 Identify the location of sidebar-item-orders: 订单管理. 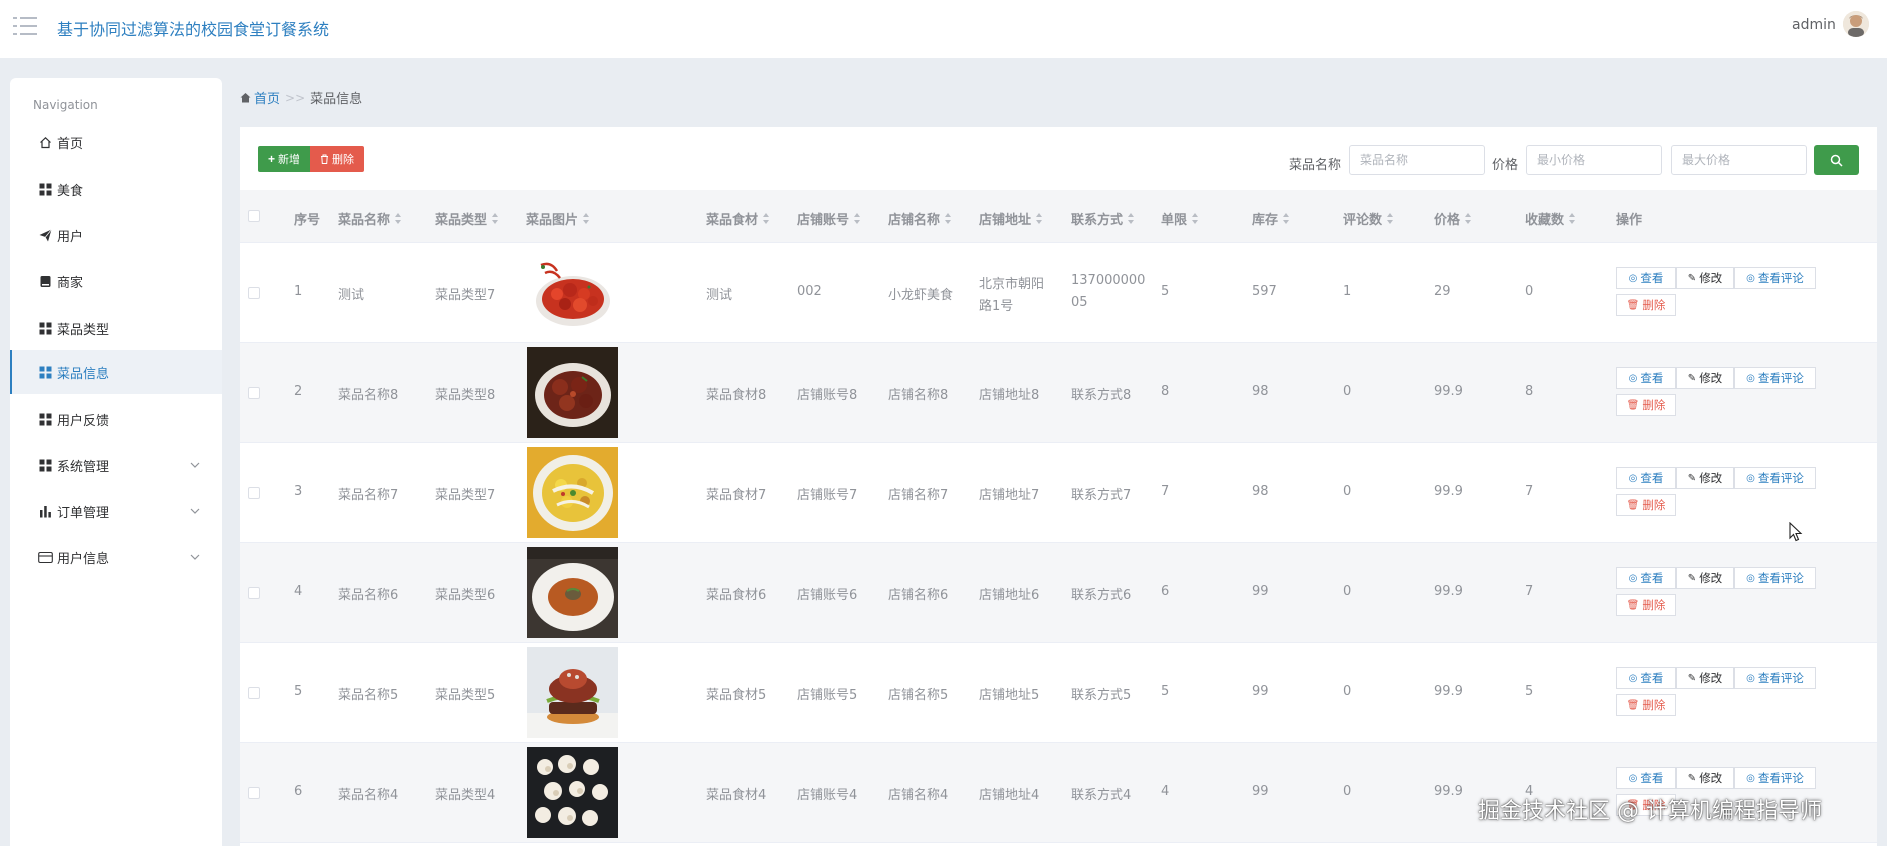
(116, 511).